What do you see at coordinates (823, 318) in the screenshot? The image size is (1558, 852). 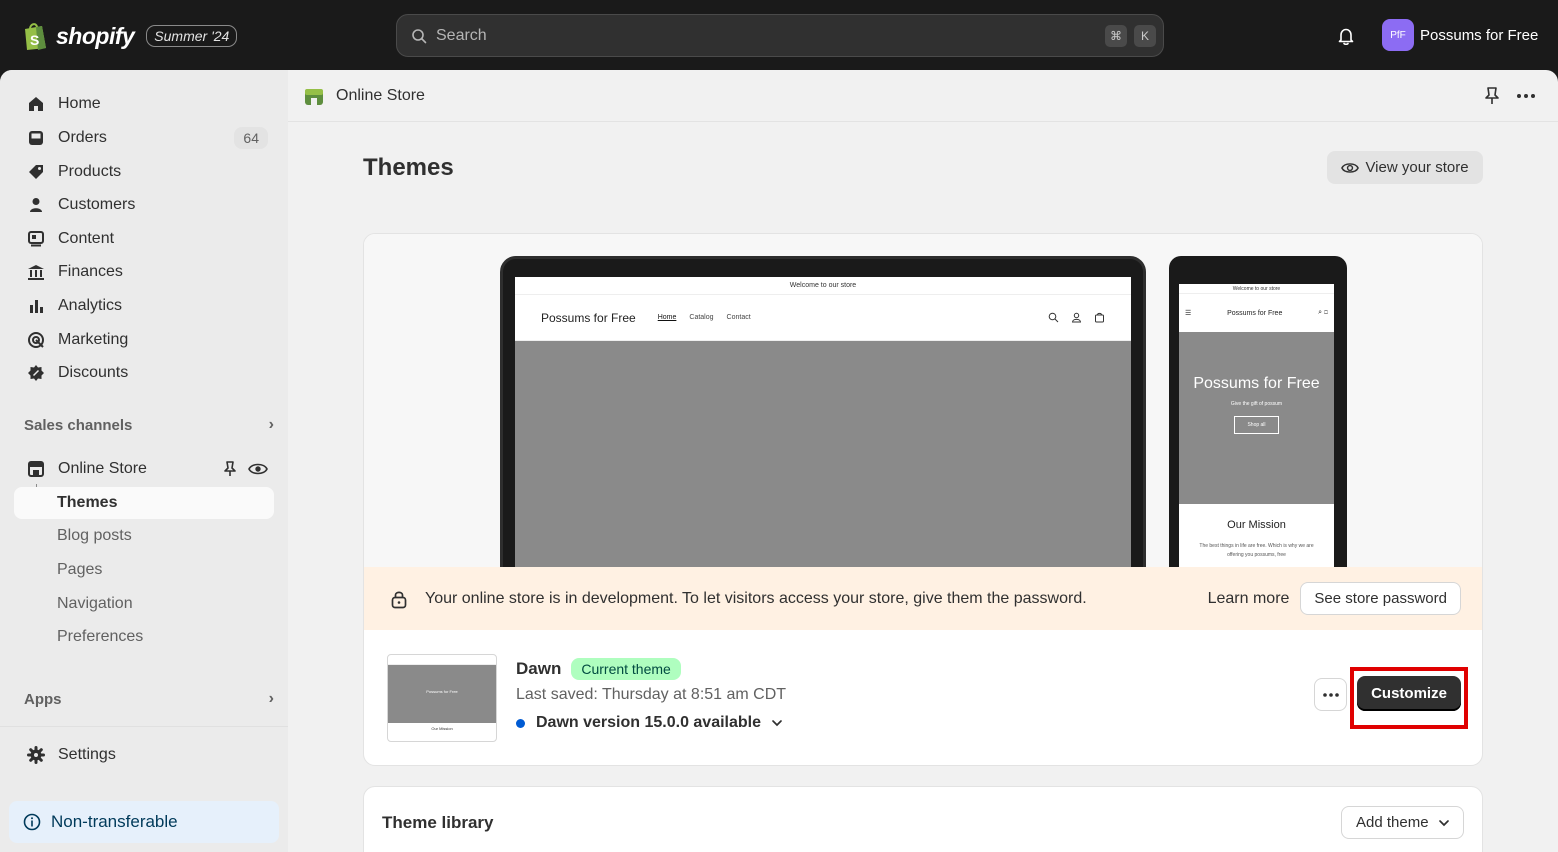 I see `store-header: Possums for Free Home Catalog Contact` at bounding box center [823, 318].